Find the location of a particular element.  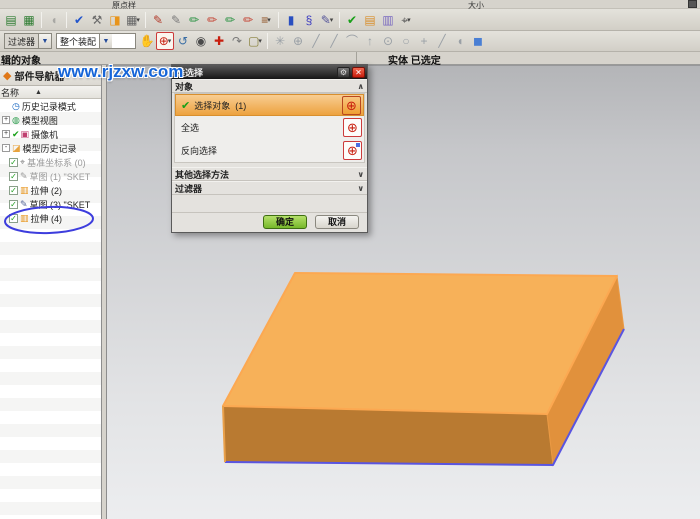

sketch-oh-icon: ✏ is located at coordinates (248, 20).